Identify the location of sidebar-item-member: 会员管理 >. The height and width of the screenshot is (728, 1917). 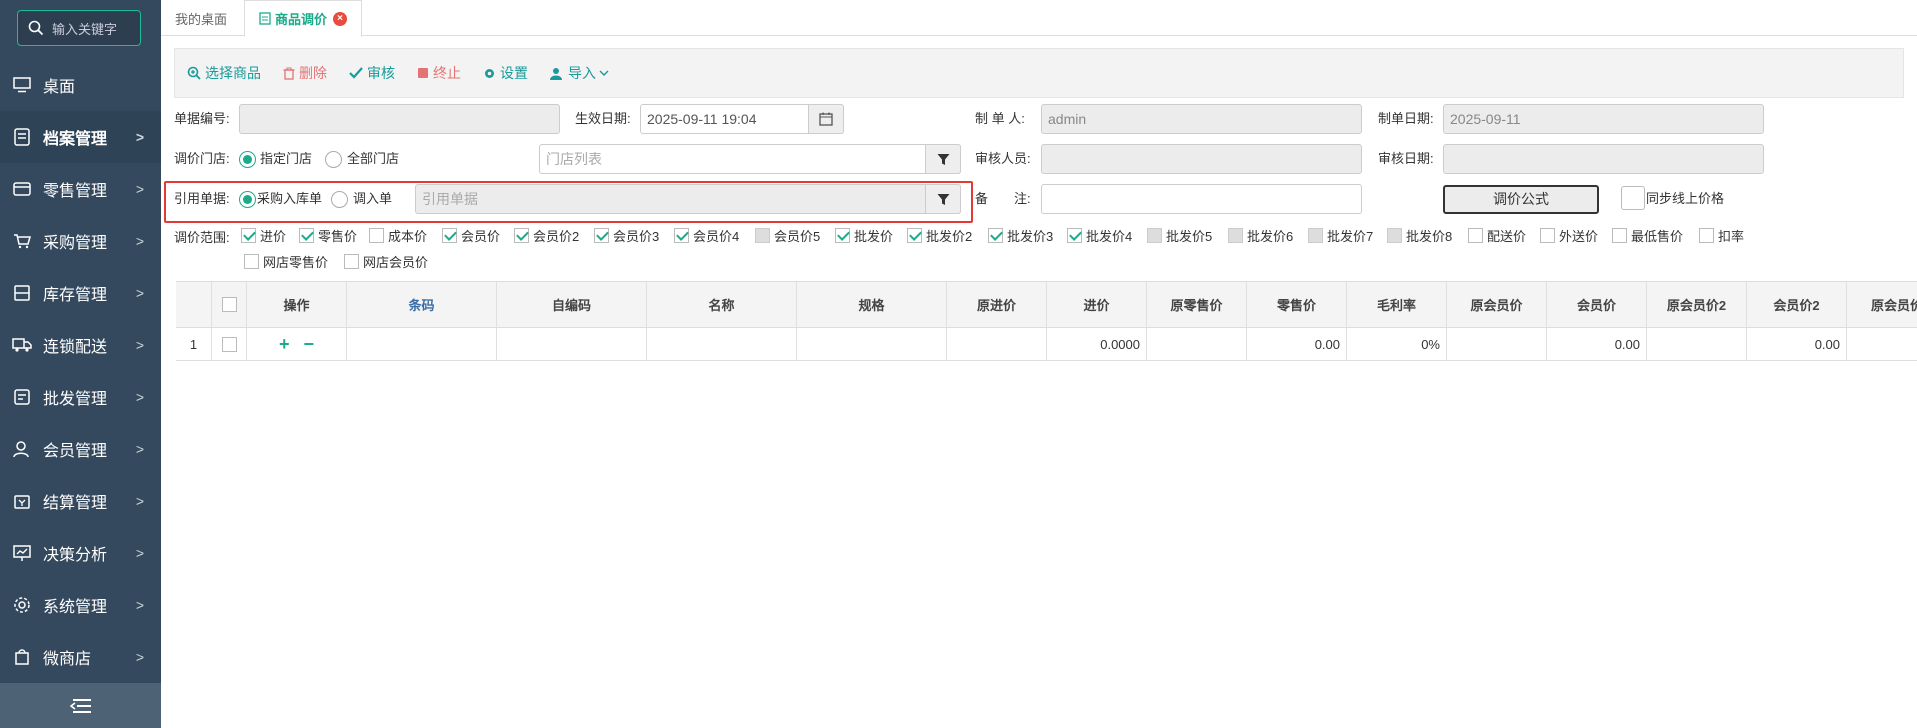
(80, 449).